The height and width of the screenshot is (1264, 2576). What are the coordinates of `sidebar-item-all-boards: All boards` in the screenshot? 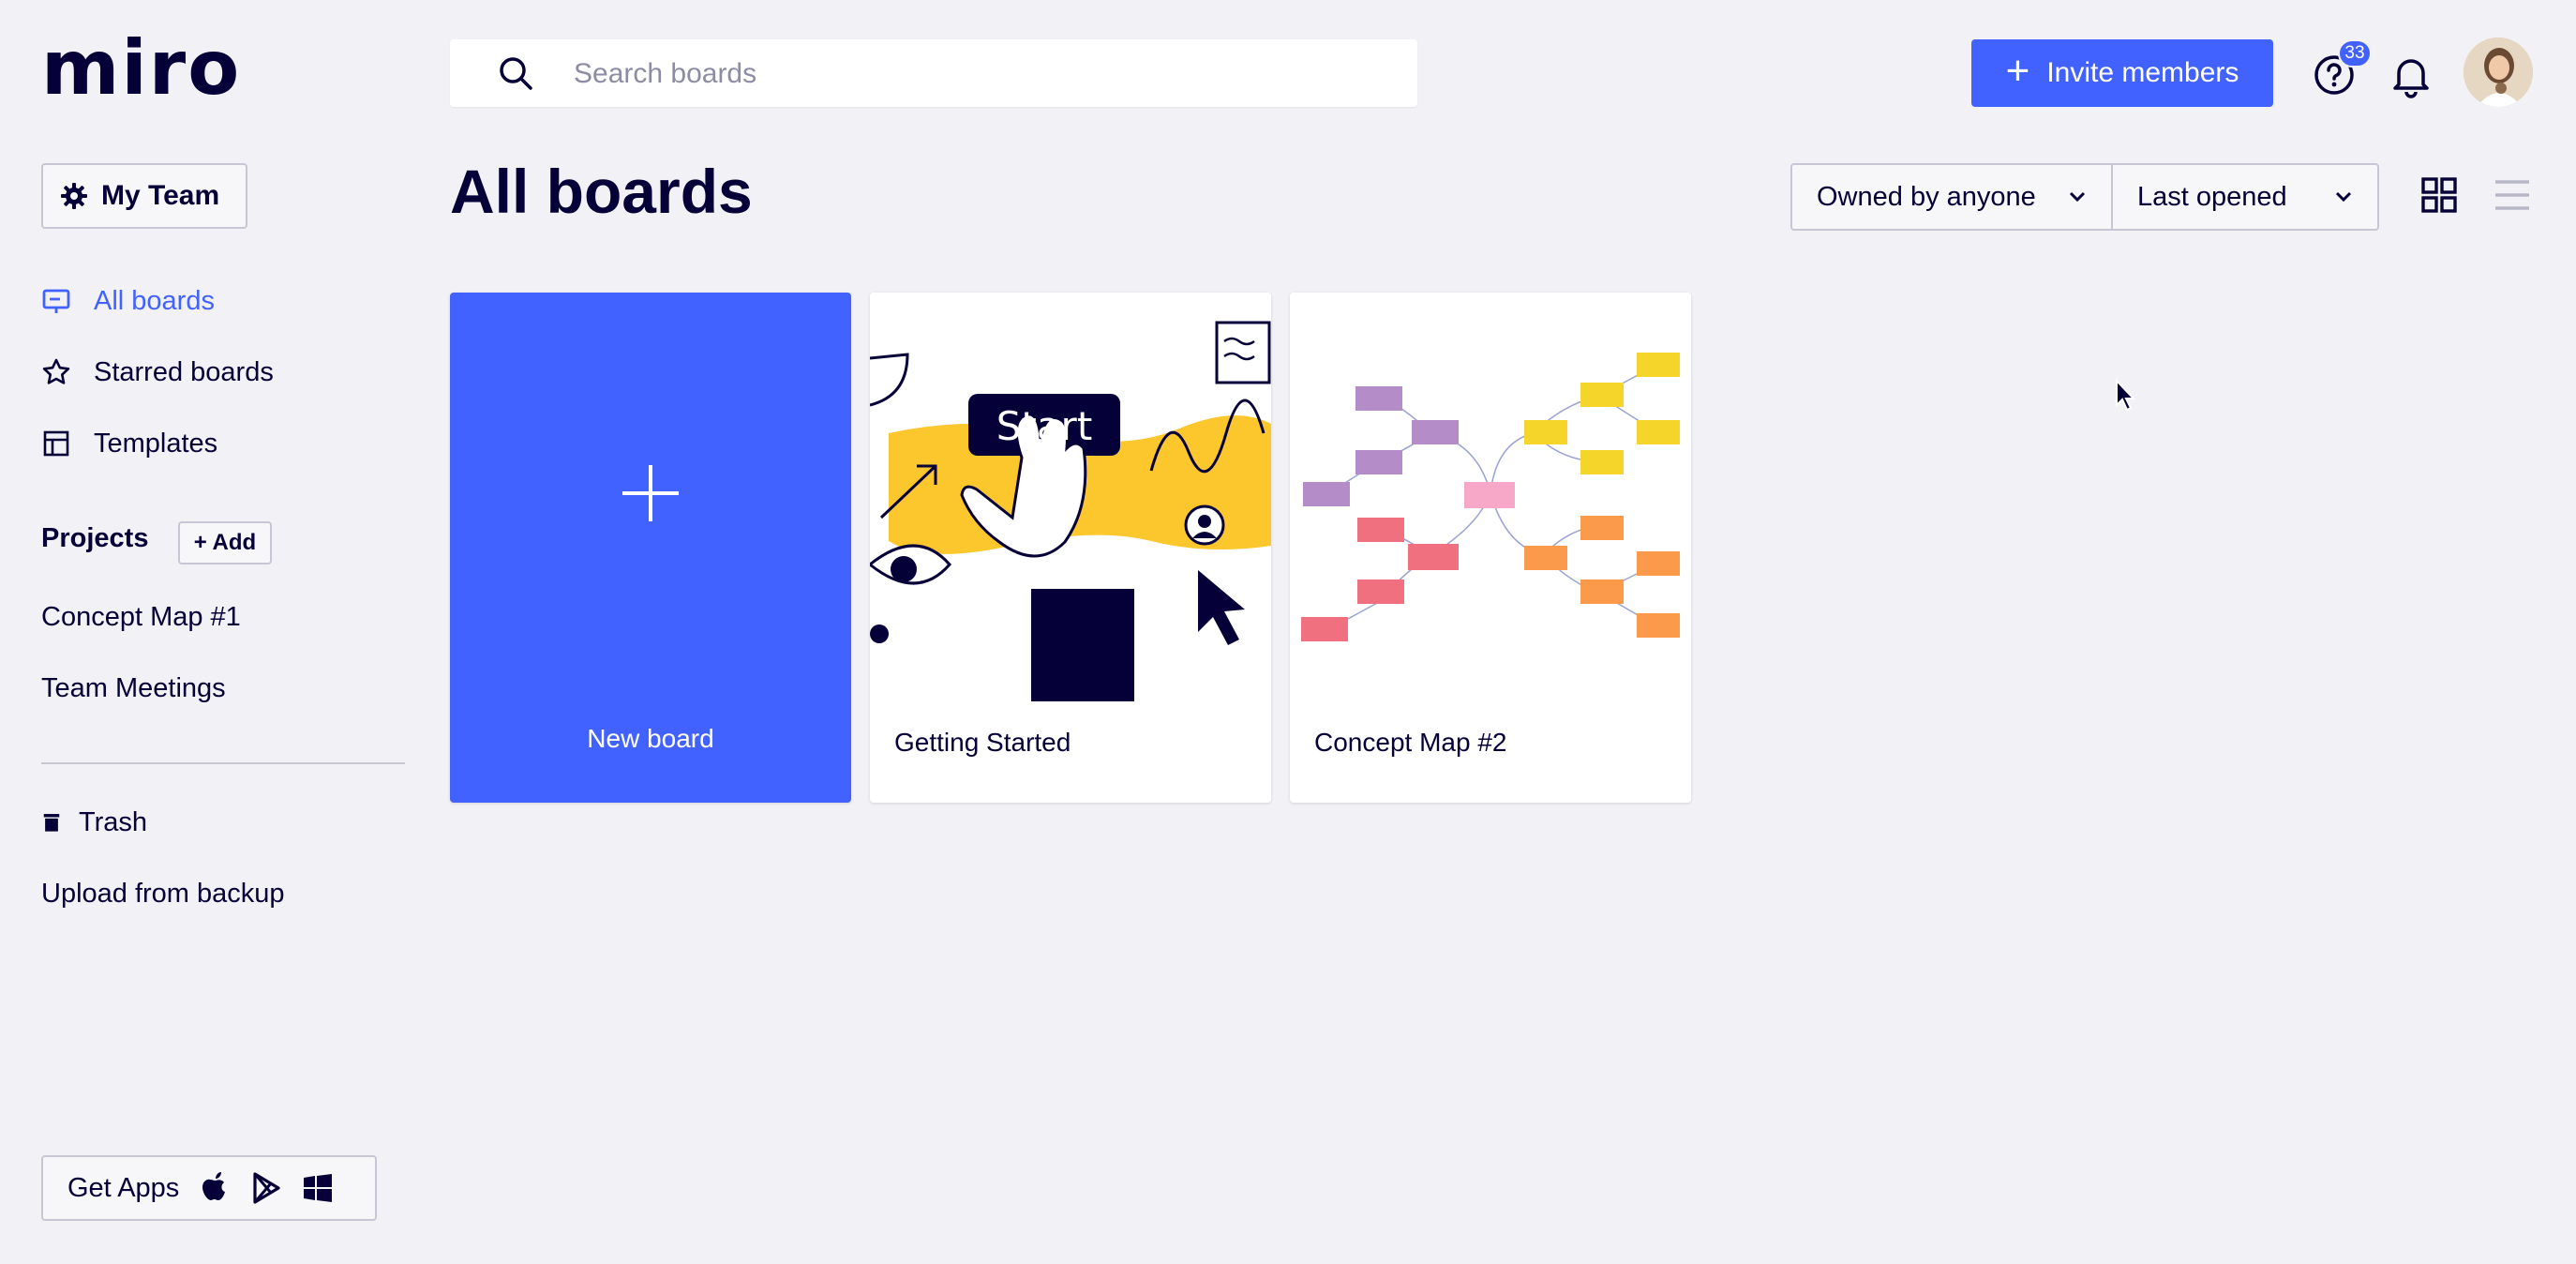 It's located at (128, 301).